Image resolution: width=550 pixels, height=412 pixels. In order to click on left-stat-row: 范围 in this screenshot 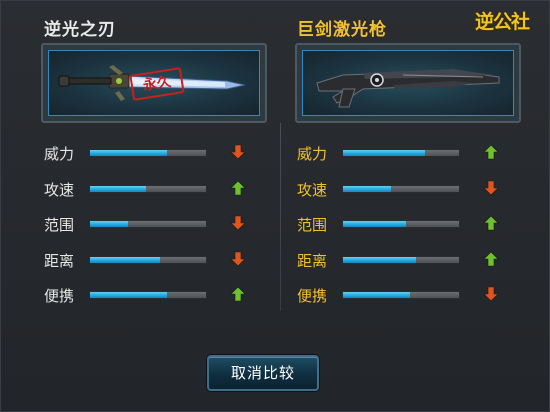, I will do `click(149, 230)`.